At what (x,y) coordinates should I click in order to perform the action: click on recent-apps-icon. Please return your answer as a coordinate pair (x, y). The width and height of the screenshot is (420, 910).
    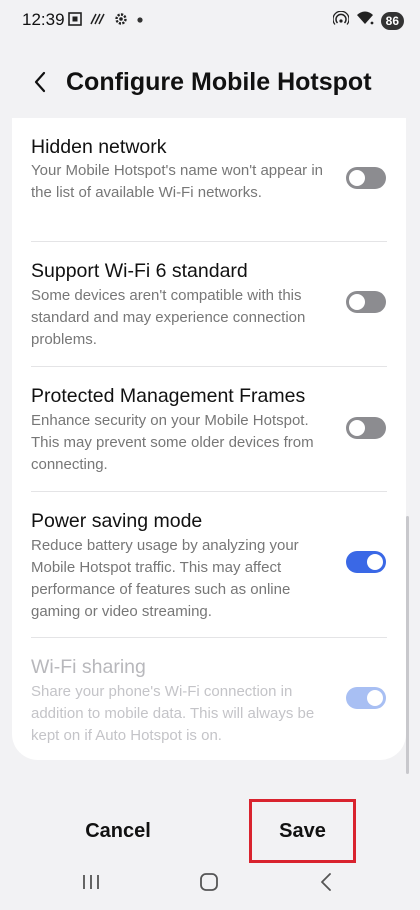
    Looking at the image, I should click on (91, 884).